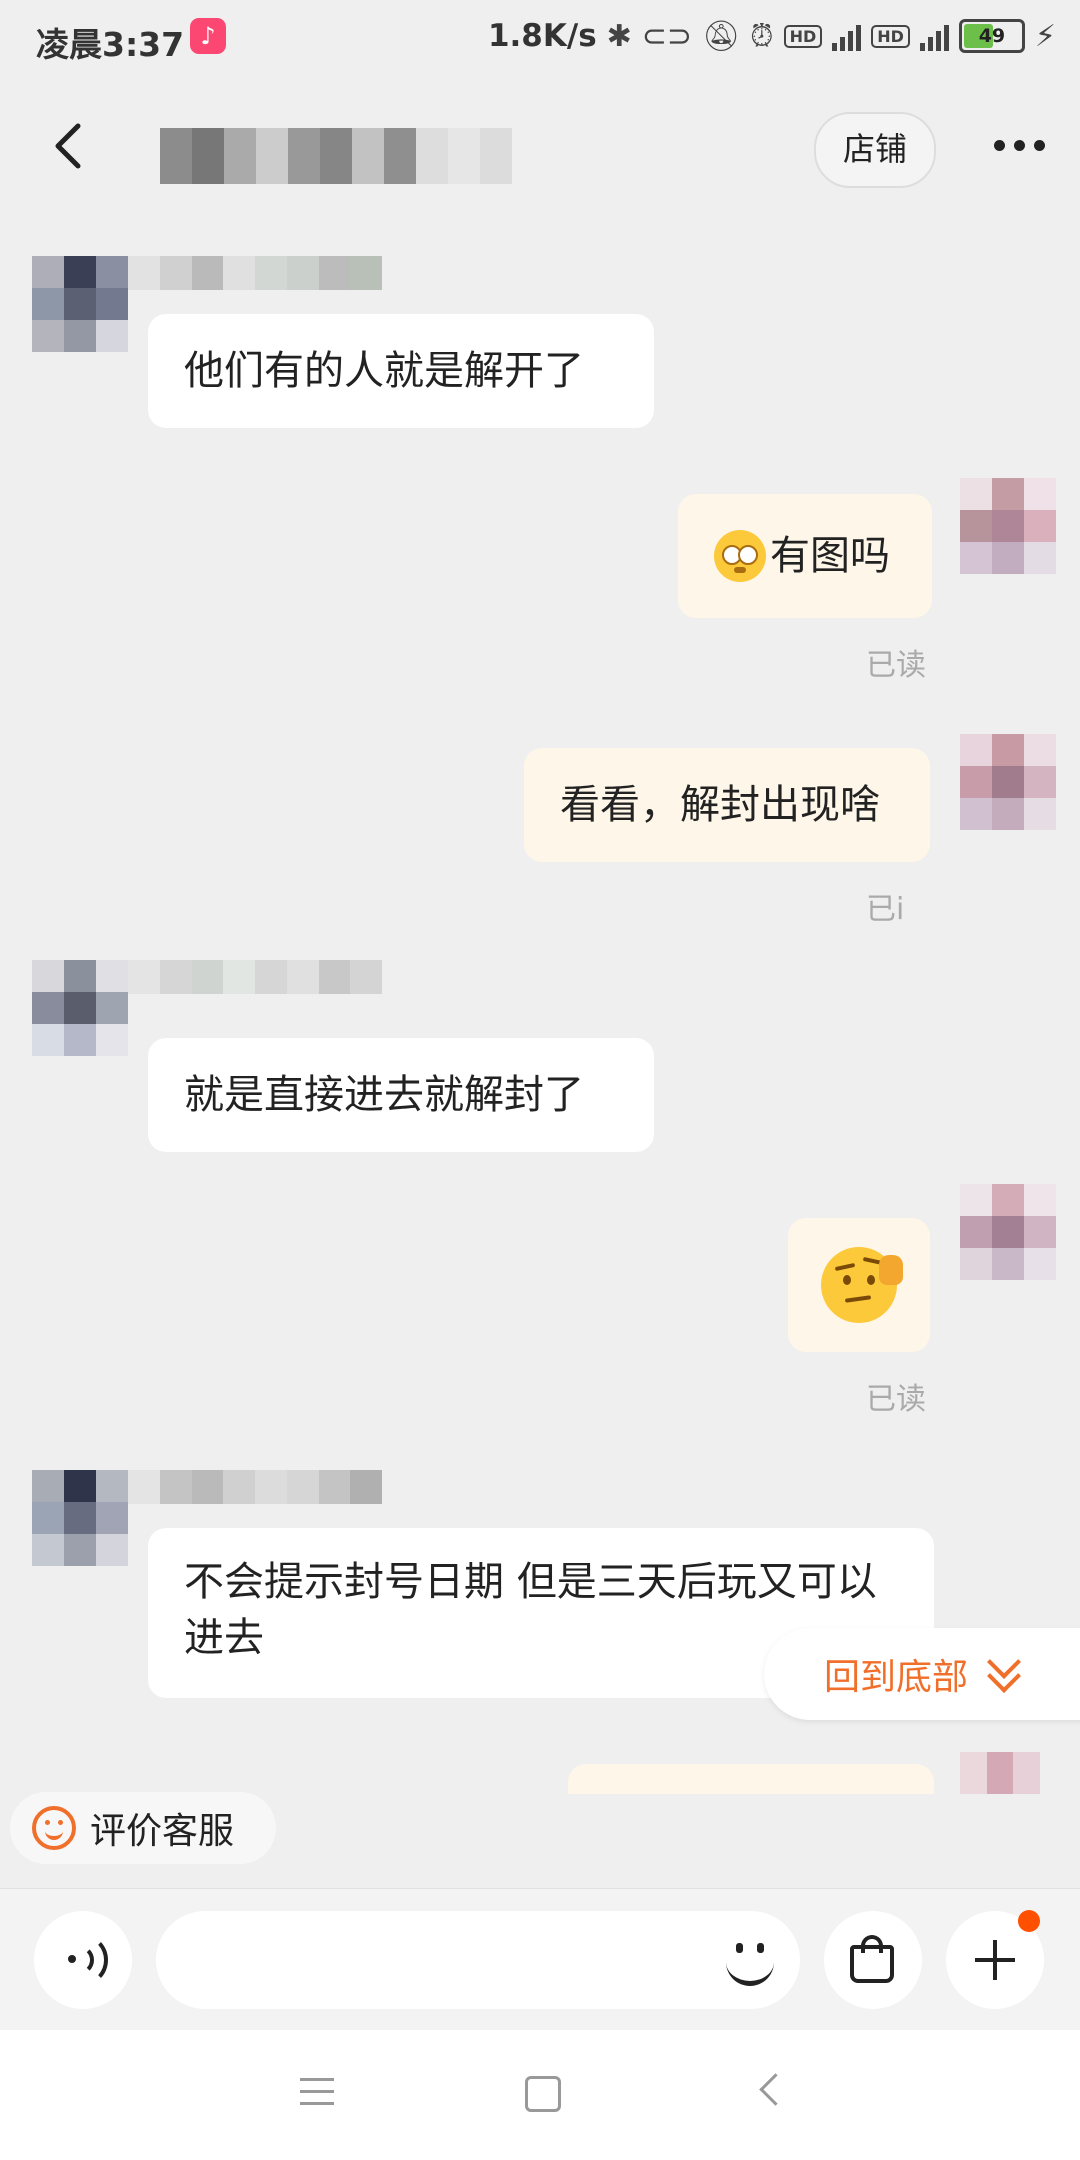 This screenshot has width=1080, height=2160. Describe the element at coordinates (83, 1960) in the screenshot. I see `voice-input-icon` at that location.